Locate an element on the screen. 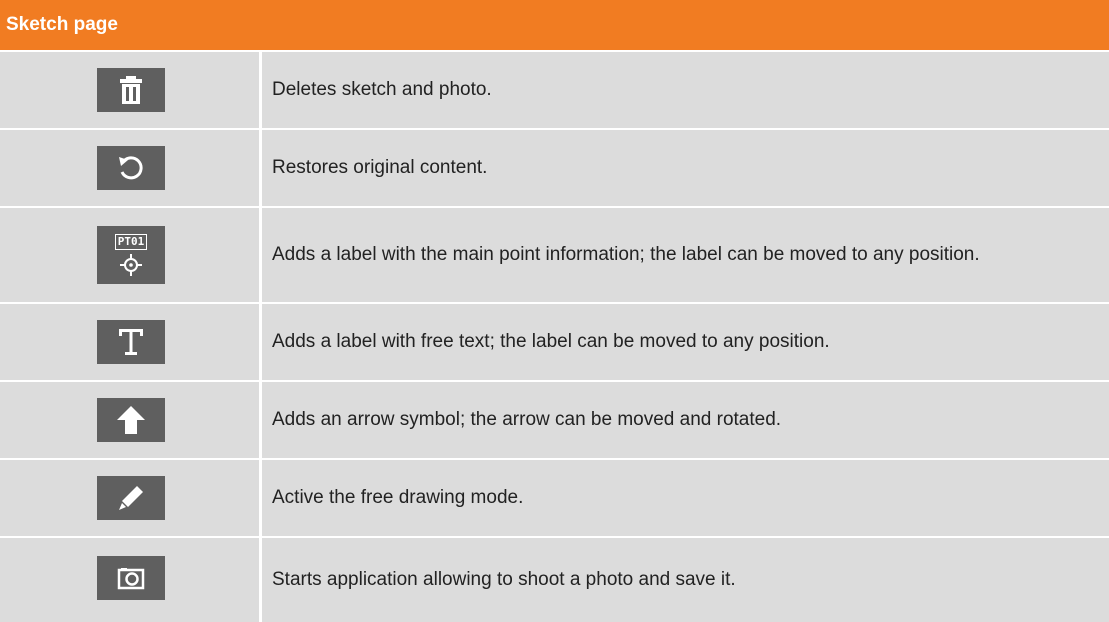  table-row: Active the free drawing mode. is located at coordinates (554, 498).